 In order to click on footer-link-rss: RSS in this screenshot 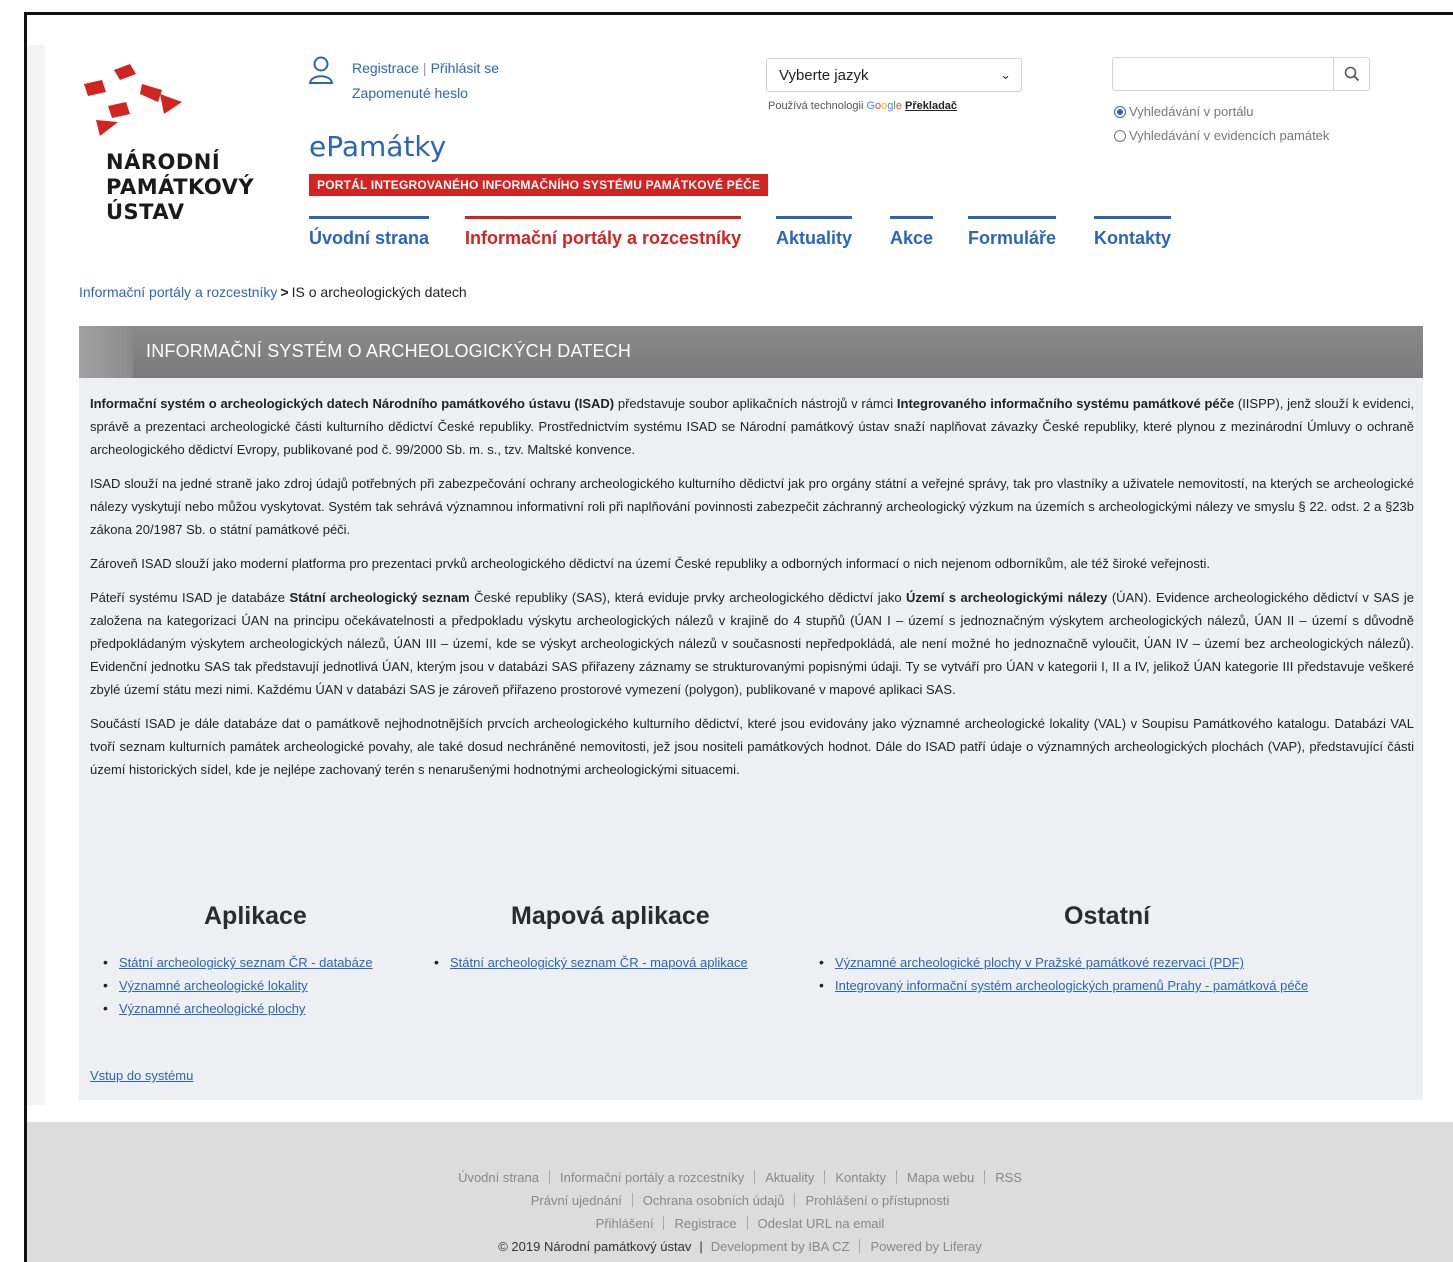, I will do `click(1008, 1177)`.